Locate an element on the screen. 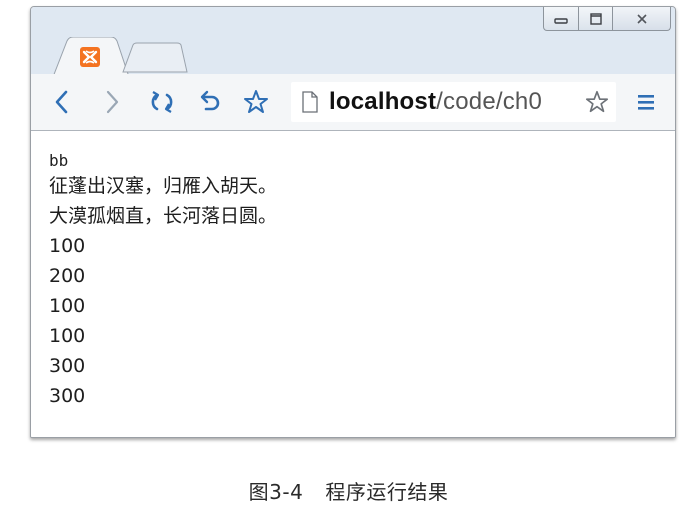 The height and width of the screenshot is (514, 697). chevron-left-icon is located at coordinates (61, 102).